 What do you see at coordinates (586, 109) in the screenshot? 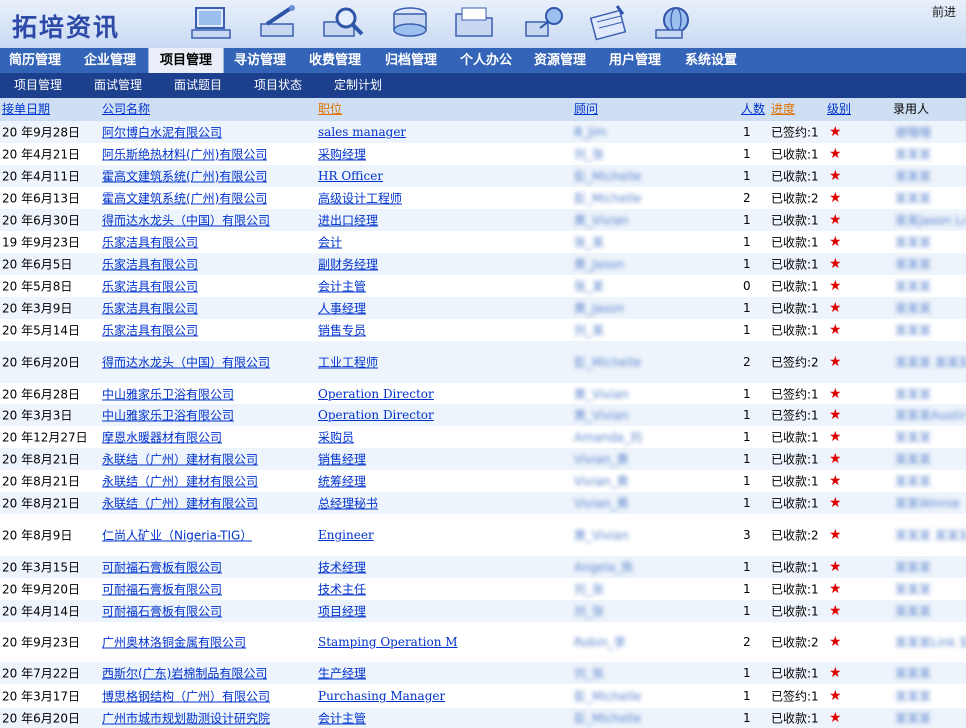
I see `header-consultant: 顾问` at bounding box center [586, 109].